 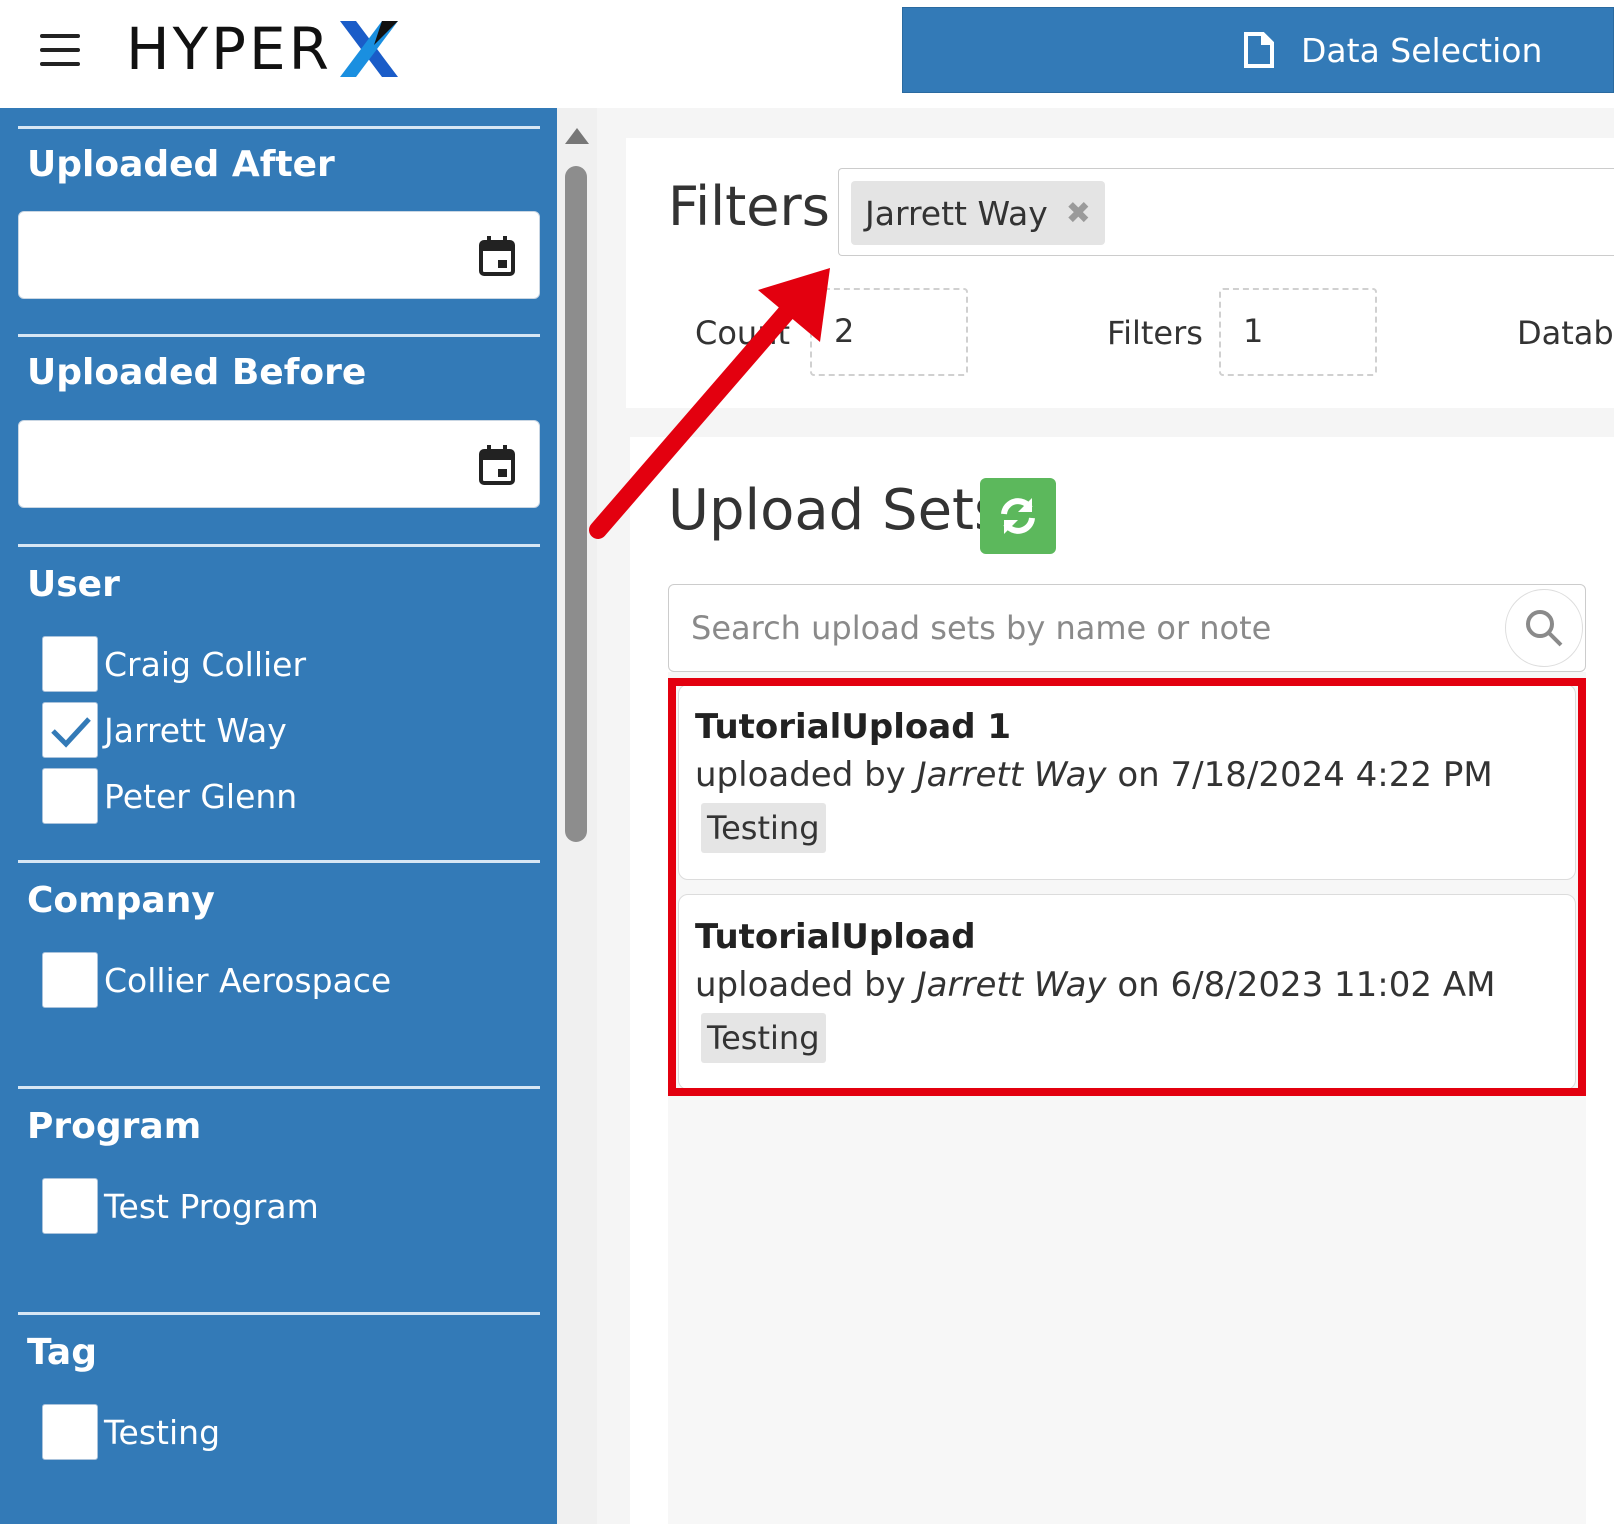 I want to click on user-title: User, so click(x=73, y=584).